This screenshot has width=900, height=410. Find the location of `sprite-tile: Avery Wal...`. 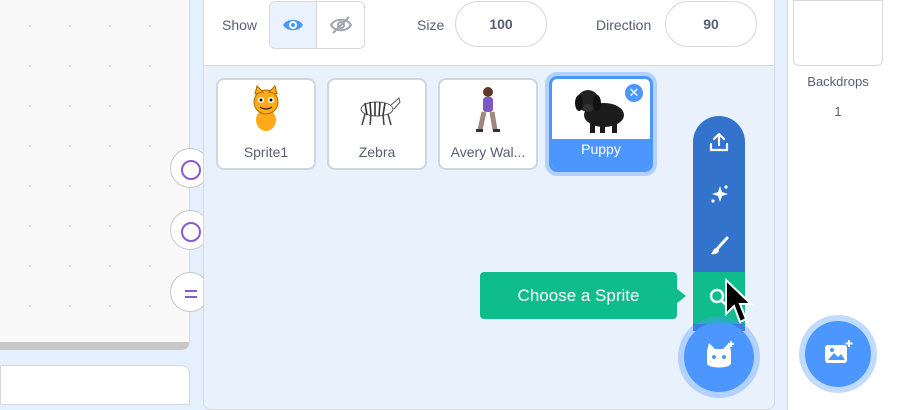

sprite-tile: Avery Wal... is located at coordinates (488, 124).